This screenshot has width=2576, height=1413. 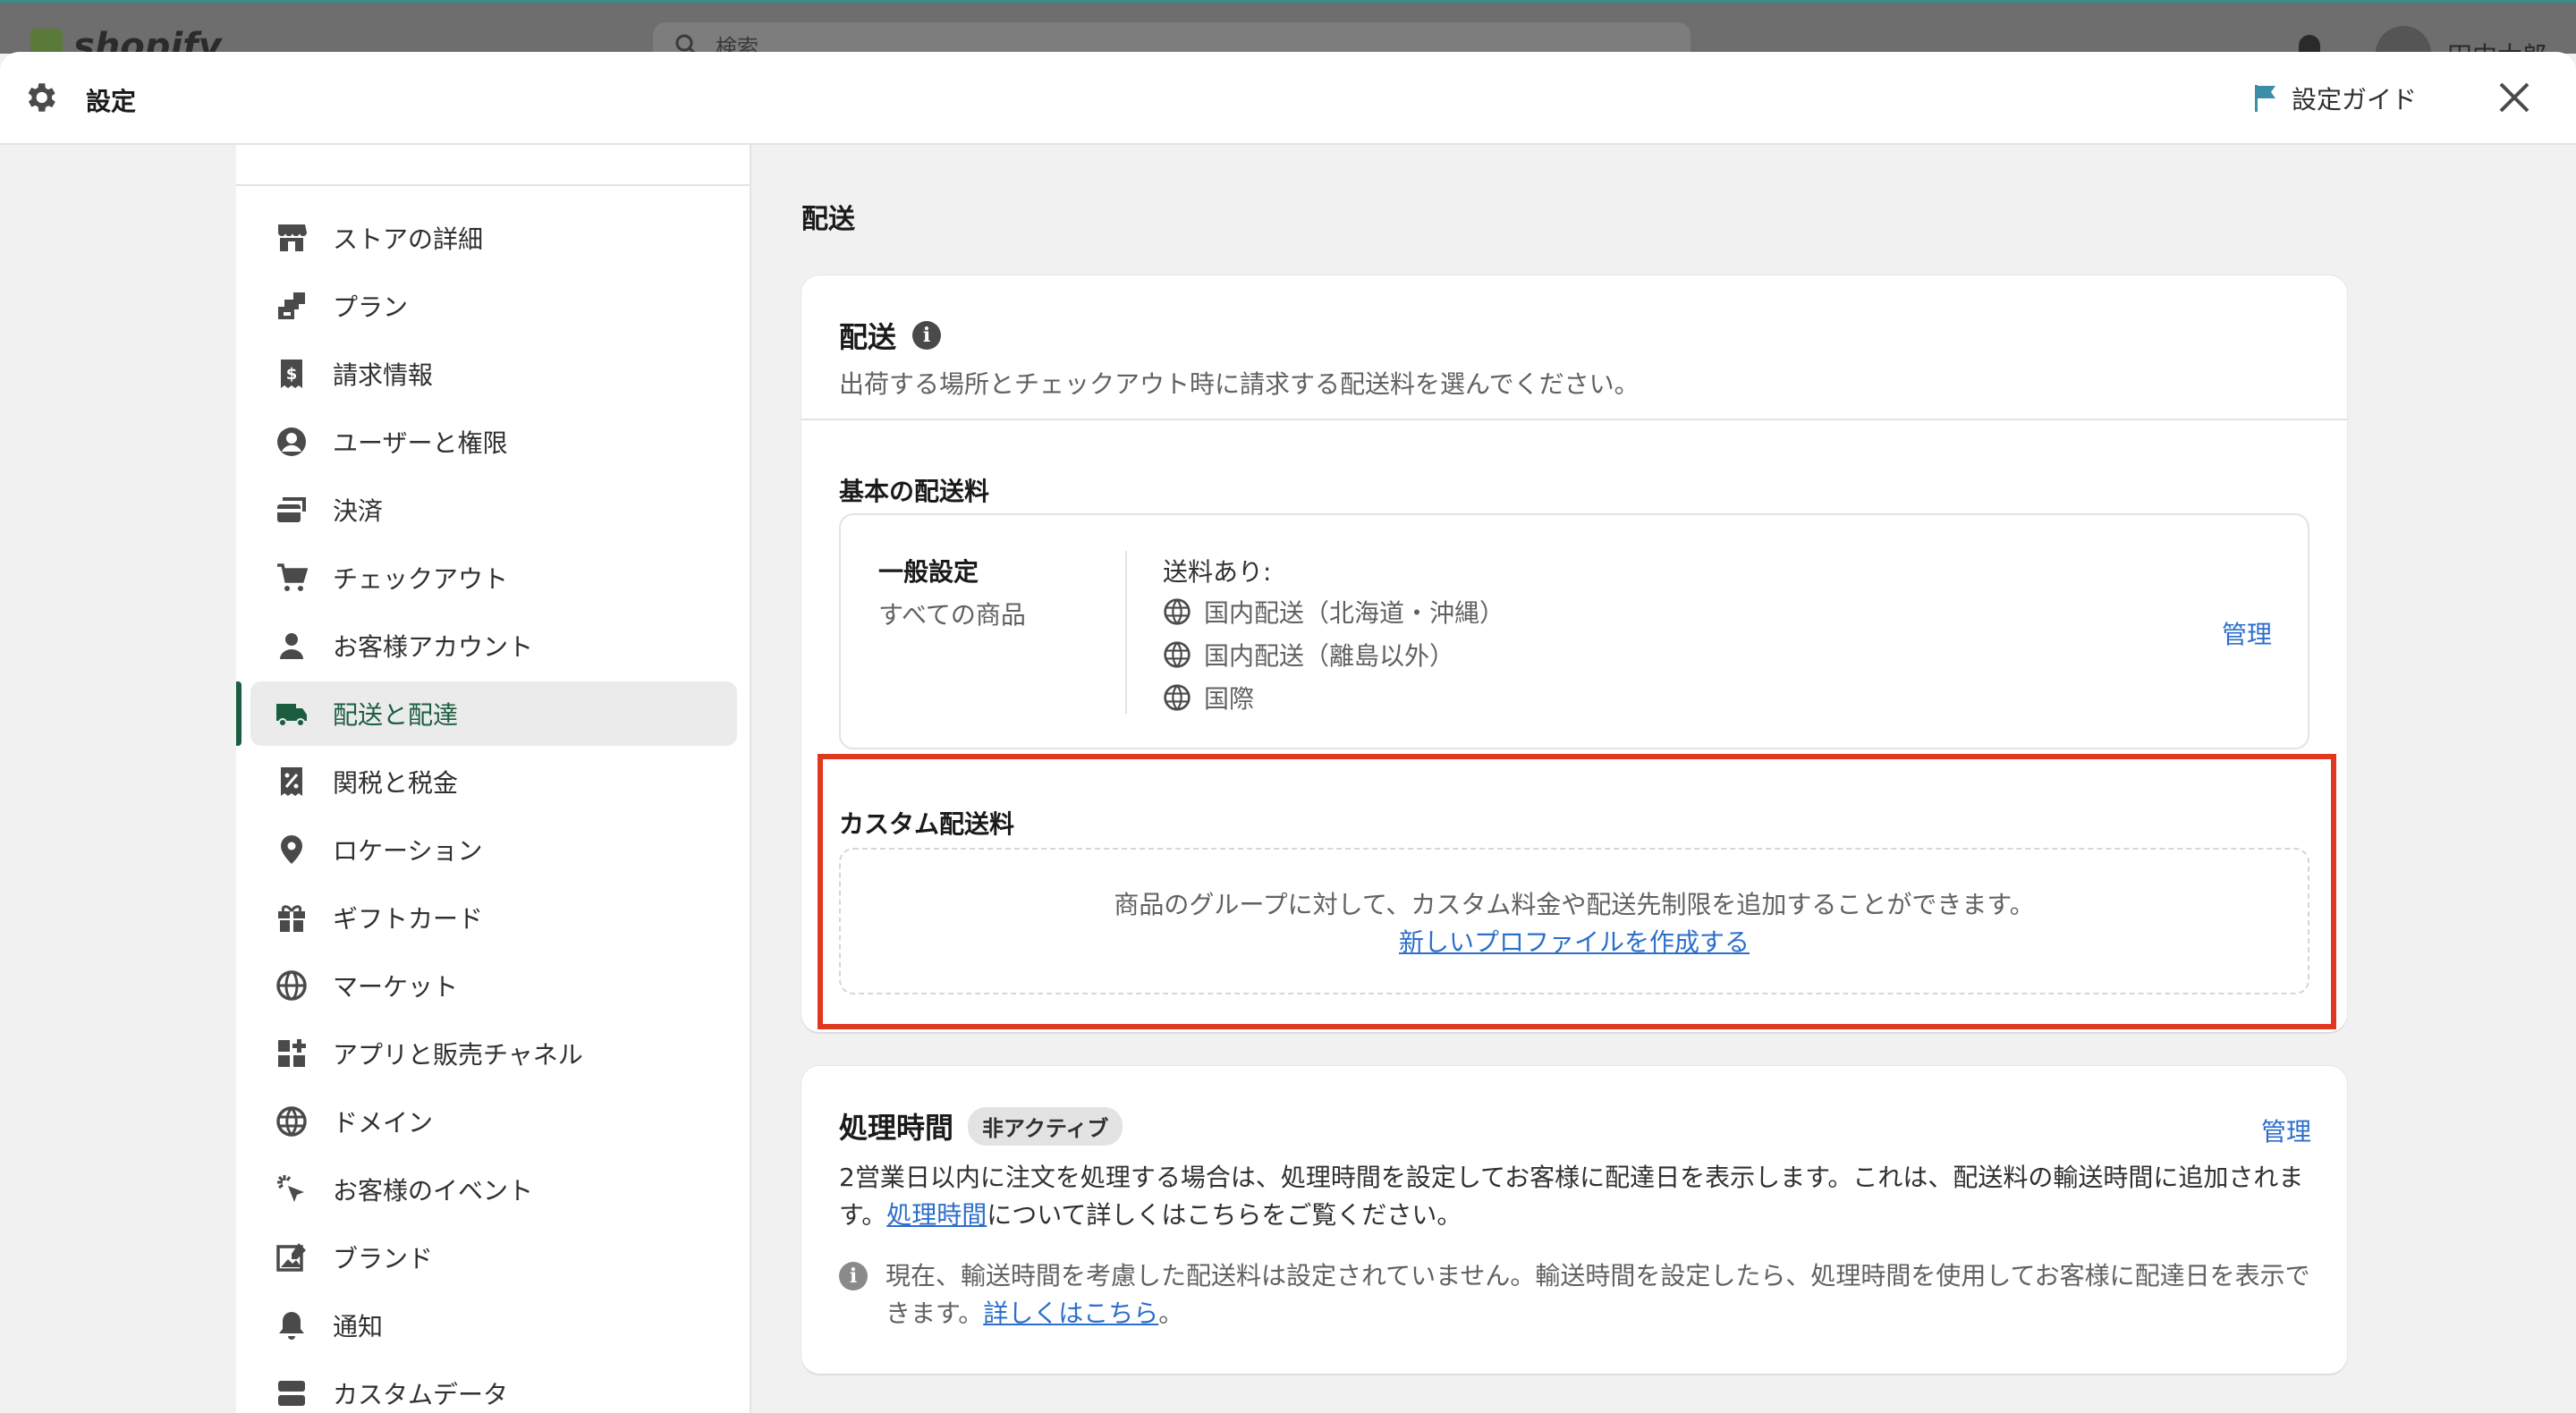 I want to click on sidebar-item-label: チェックアウト, so click(x=421, y=579).